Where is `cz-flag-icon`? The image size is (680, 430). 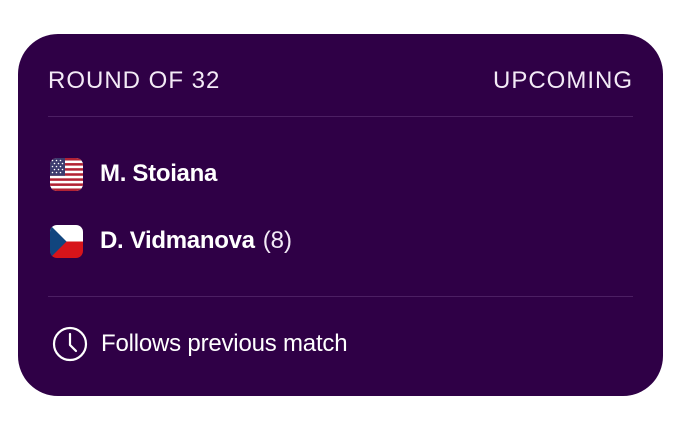 cz-flag-icon is located at coordinates (66, 241).